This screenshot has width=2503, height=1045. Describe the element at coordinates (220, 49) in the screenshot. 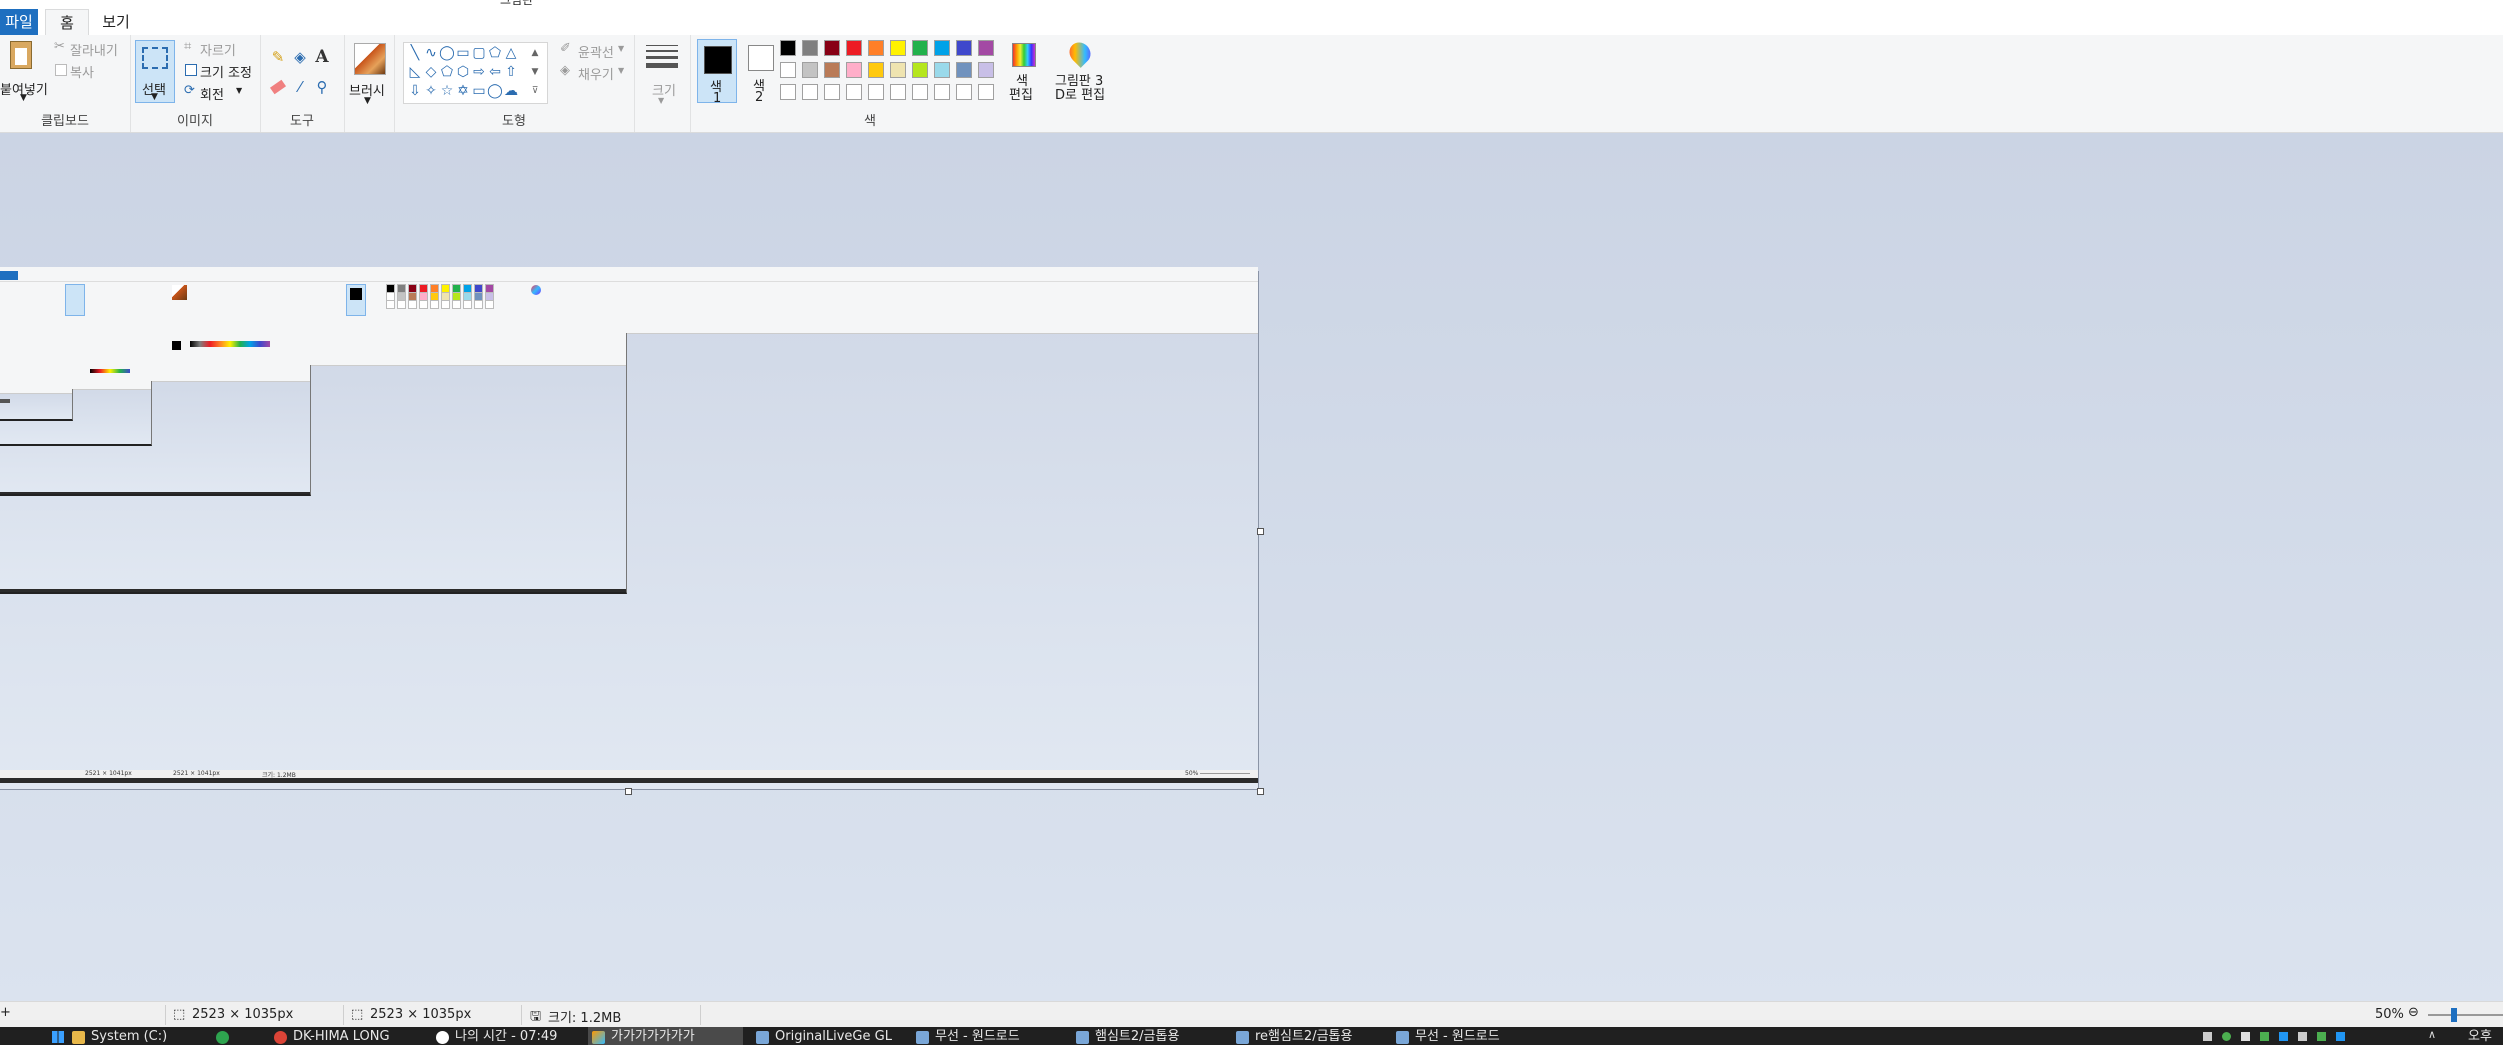

I see `crop-button: ⌗ 자르기` at that location.